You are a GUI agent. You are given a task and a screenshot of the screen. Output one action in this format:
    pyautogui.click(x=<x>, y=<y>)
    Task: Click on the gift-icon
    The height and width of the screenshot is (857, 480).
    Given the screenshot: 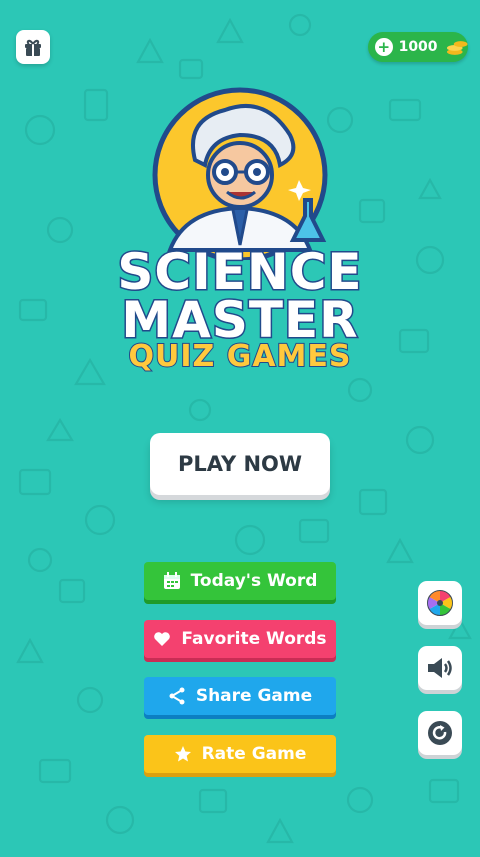 What is the action you would take?
    pyautogui.click(x=33, y=47)
    